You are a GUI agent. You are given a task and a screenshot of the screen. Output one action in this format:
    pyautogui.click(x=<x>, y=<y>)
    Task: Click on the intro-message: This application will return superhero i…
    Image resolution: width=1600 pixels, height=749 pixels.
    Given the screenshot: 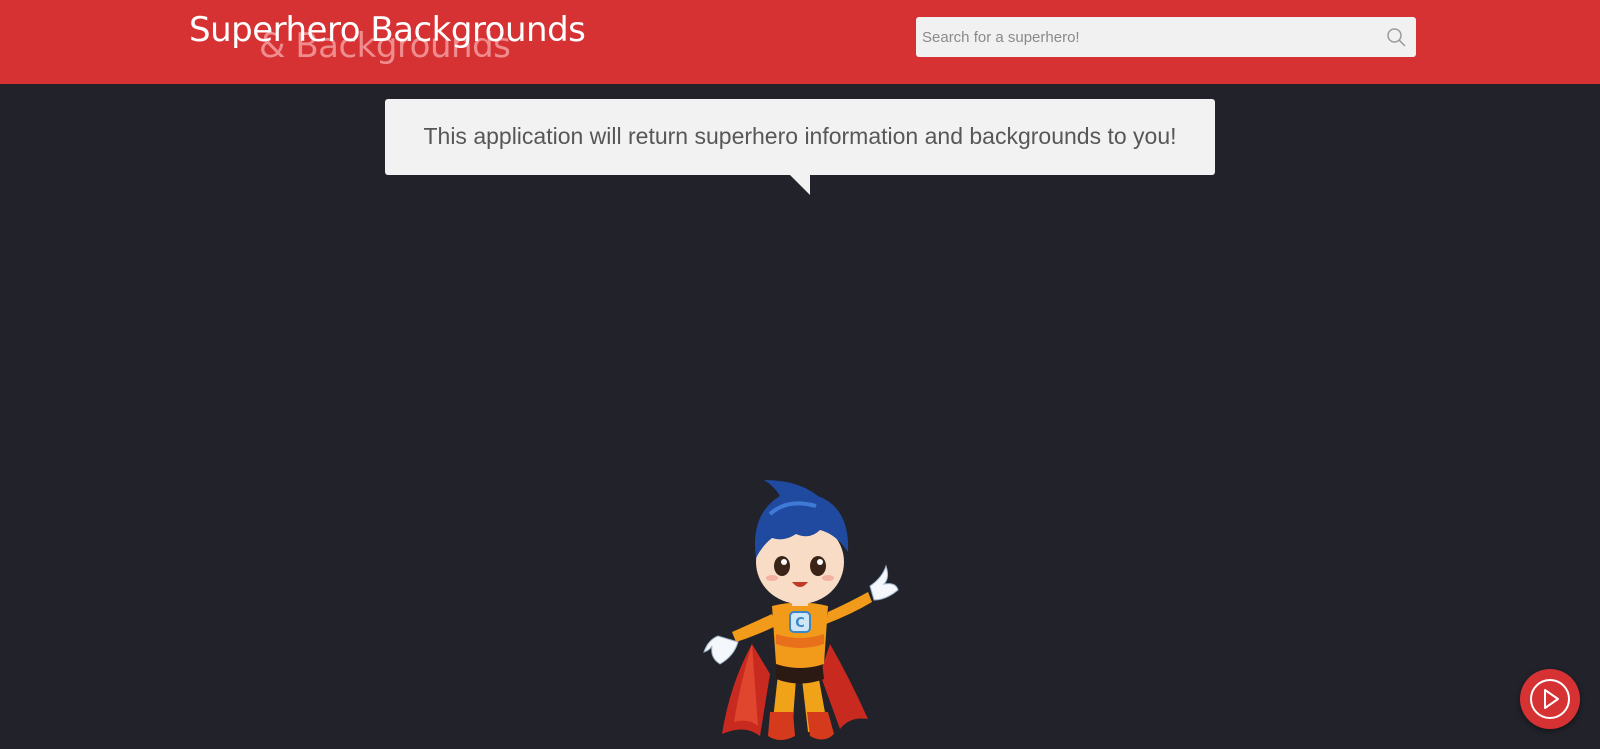 What is the action you would take?
    pyautogui.click(x=800, y=136)
    